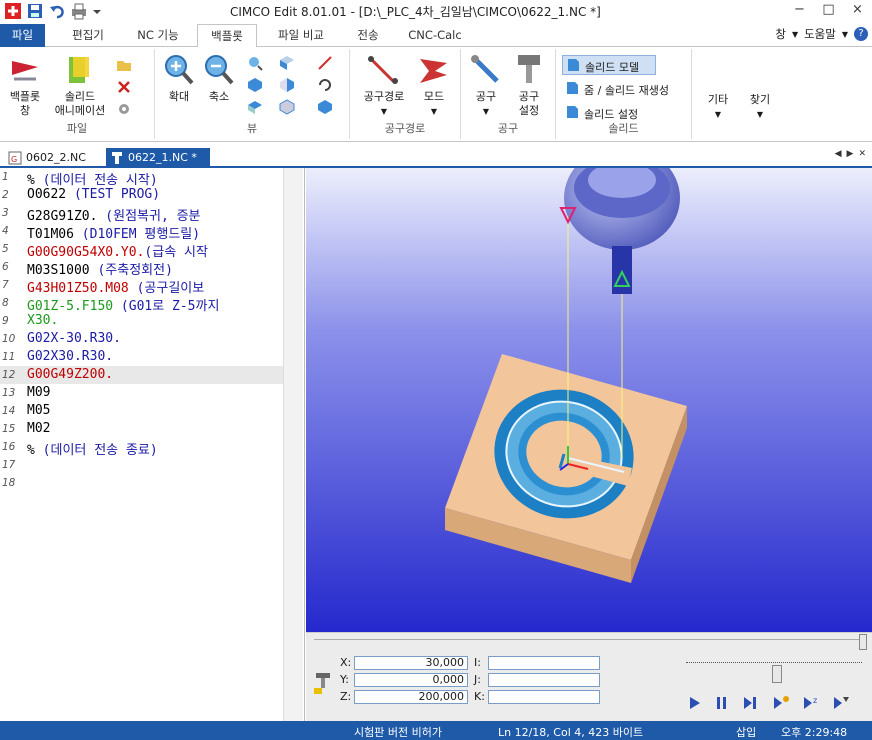 This screenshot has width=872, height=740. Describe the element at coordinates (325, 107) in the screenshot. I see `view-solid-icon` at that location.